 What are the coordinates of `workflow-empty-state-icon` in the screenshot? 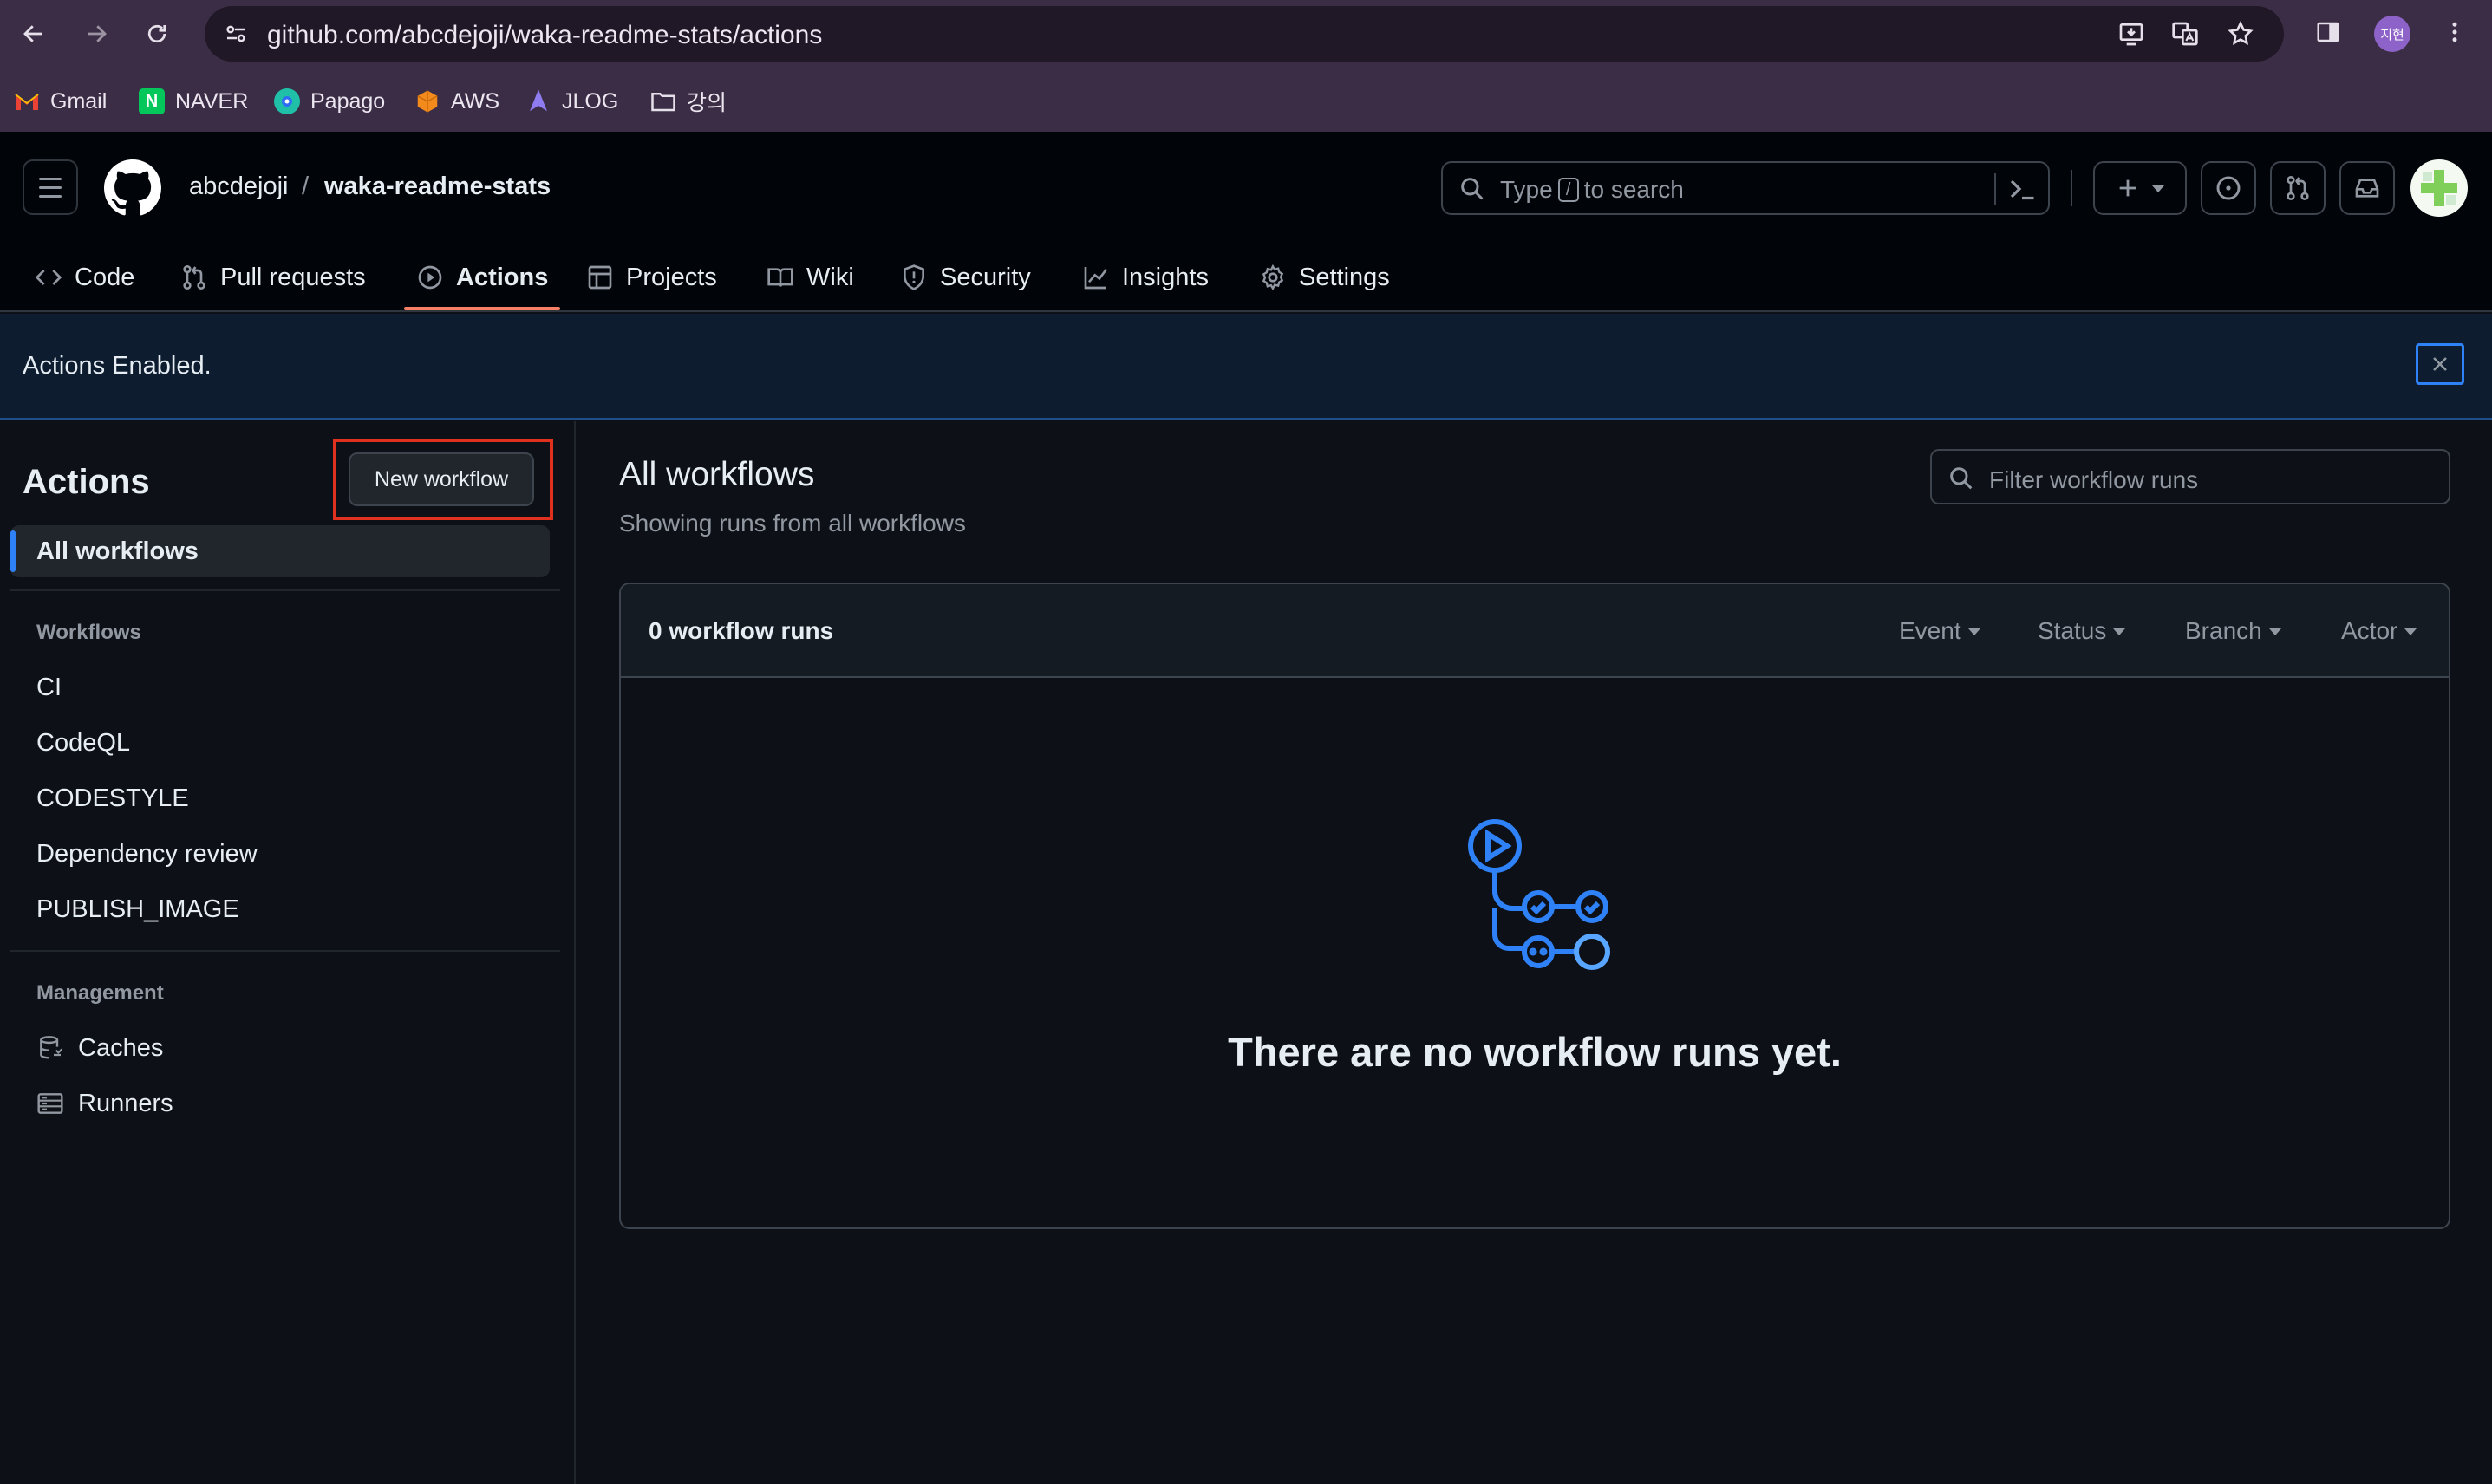 It's located at (1539, 894).